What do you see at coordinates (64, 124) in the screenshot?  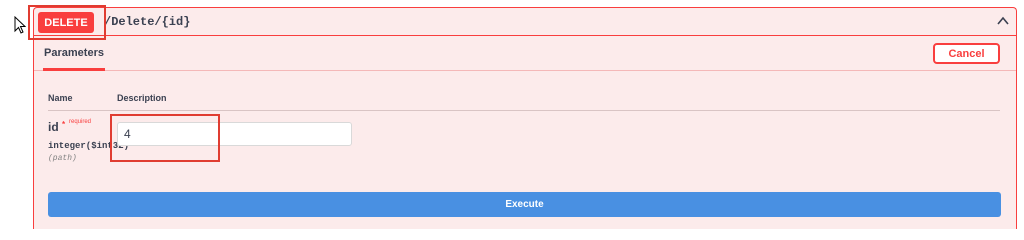 I see `required-marker: *` at bounding box center [64, 124].